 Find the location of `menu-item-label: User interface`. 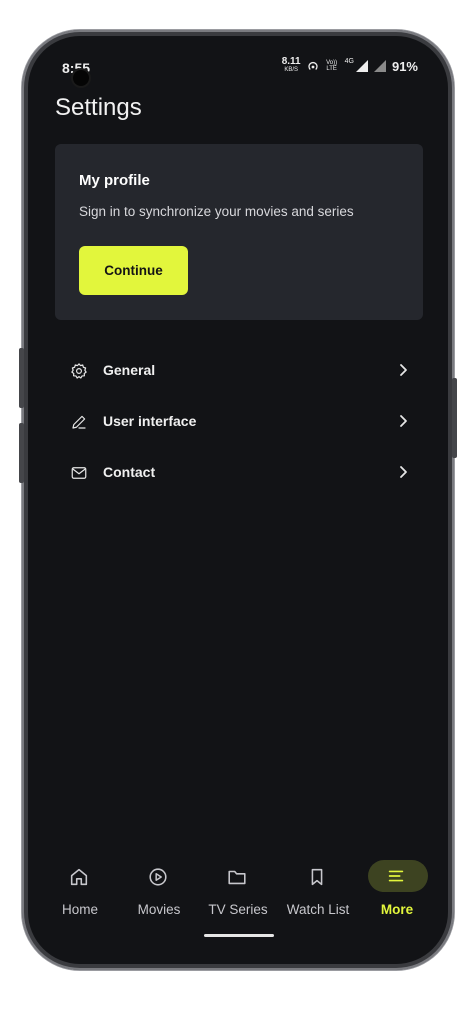

menu-item-label: User interface is located at coordinates (150, 421).